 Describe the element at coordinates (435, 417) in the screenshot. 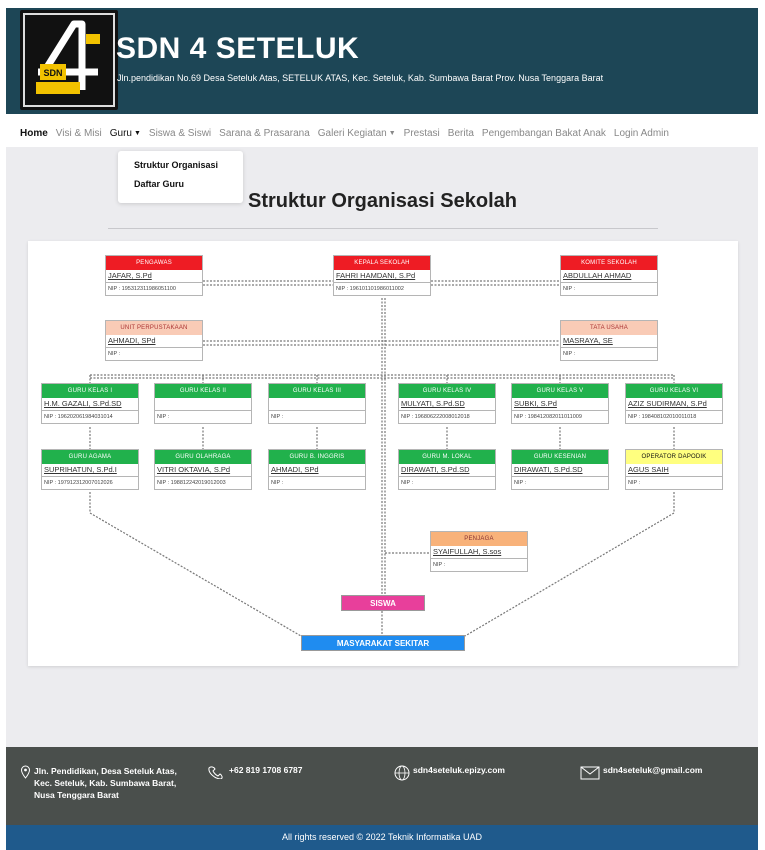

I see `org-nip: NIP : 196806222008012018` at that location.